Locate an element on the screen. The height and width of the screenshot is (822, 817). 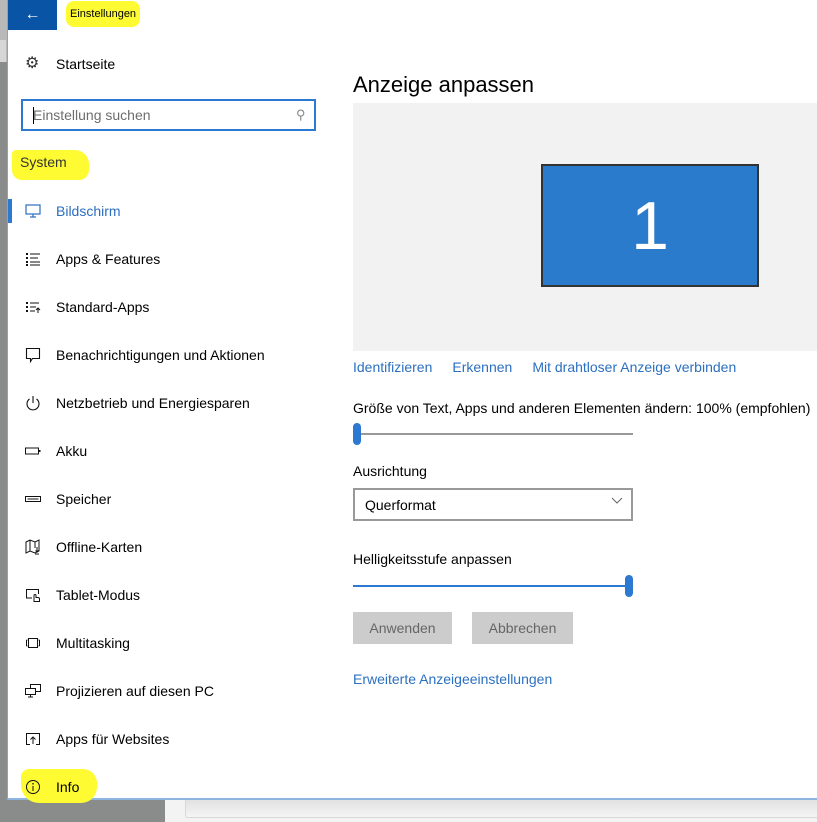
back-button: ← is located at coordinates (32, 15).